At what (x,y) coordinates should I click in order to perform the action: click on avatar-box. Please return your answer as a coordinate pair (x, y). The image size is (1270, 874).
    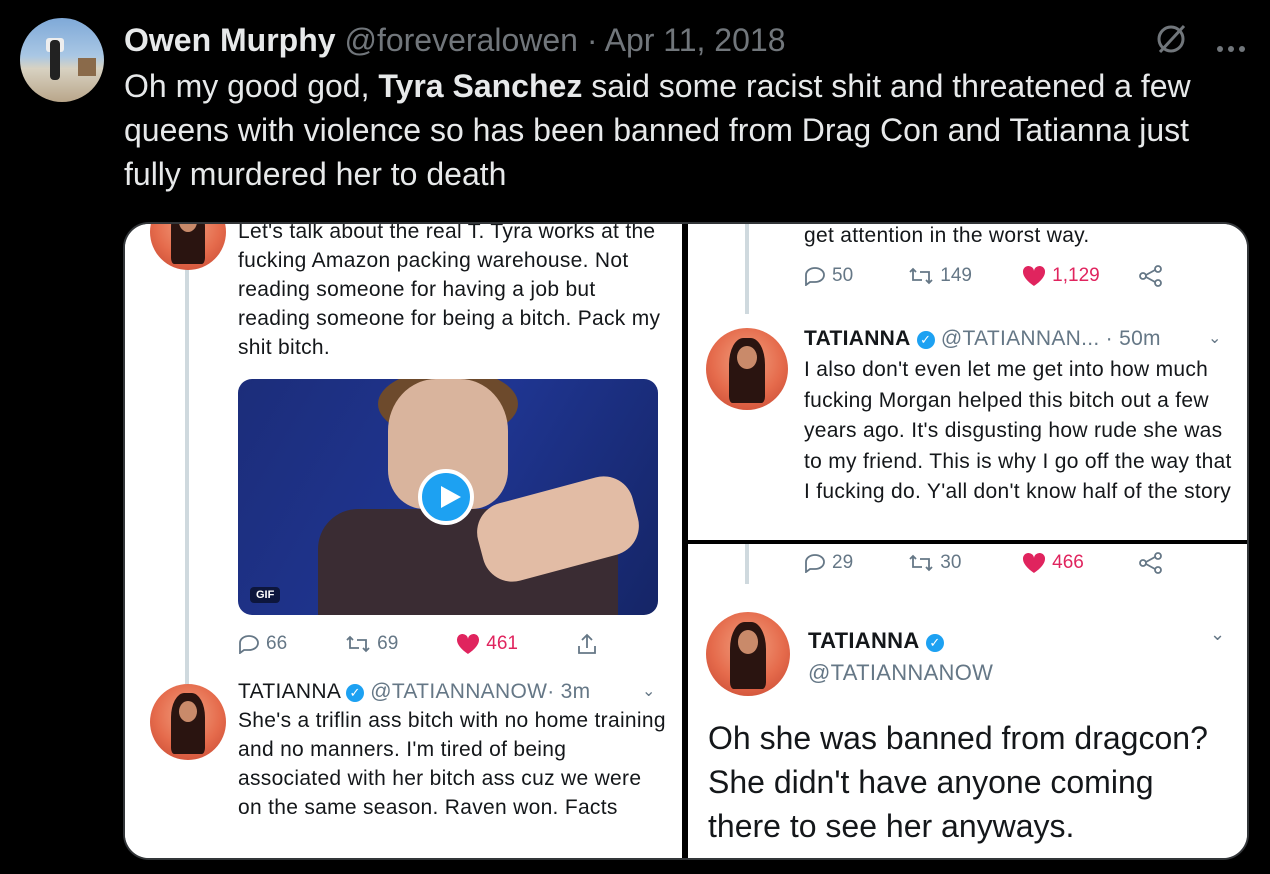
    Looking at the image, I should click on (87, 67).